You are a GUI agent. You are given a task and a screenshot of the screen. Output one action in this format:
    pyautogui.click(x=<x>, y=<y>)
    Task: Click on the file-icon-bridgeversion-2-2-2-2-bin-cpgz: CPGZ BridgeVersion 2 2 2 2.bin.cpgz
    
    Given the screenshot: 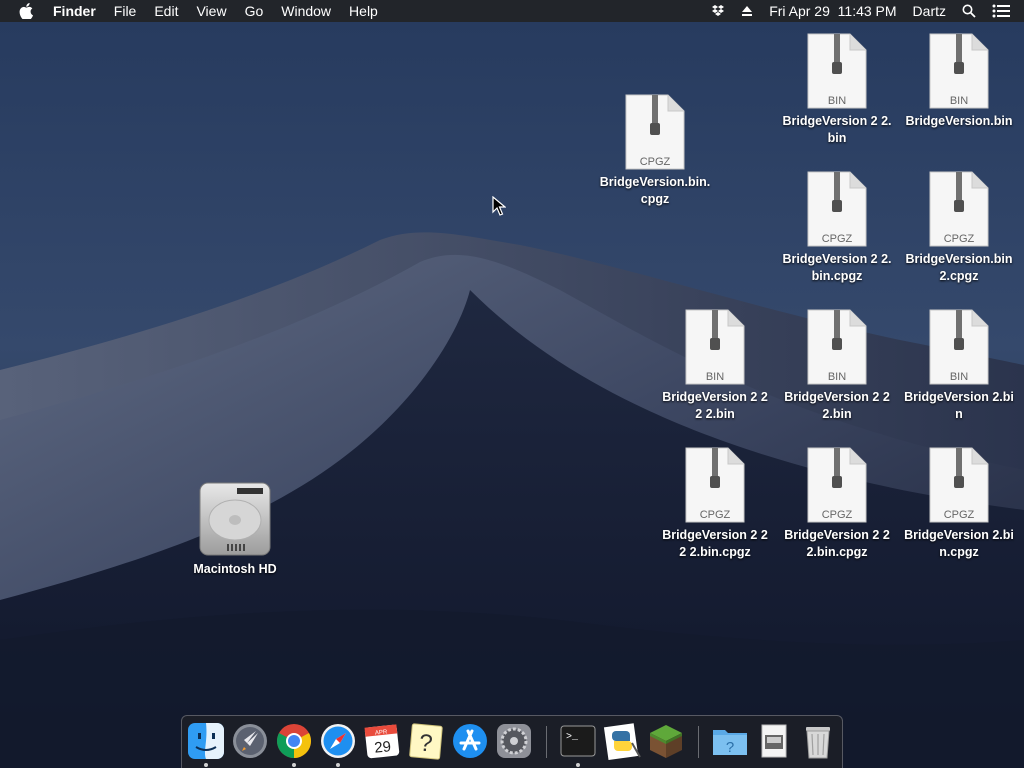 What is the action you would take?
    pyautogui.click(x=715, y=503)
    